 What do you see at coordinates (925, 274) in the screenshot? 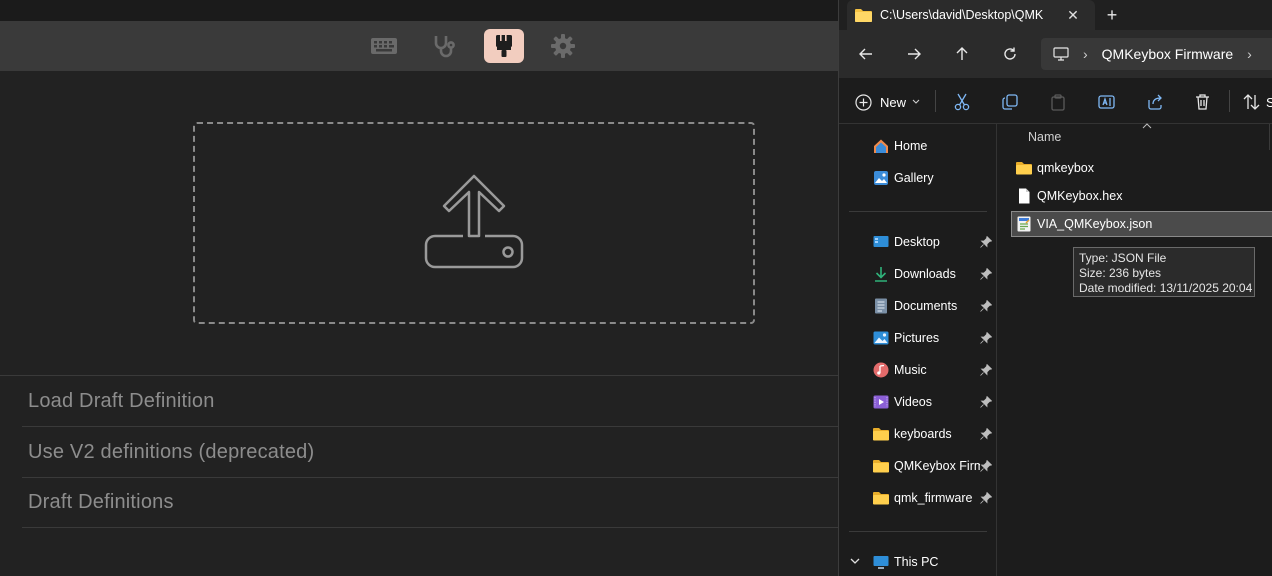
I see `sidebar-item-label: Downloads` at bounding box center [925, 274].